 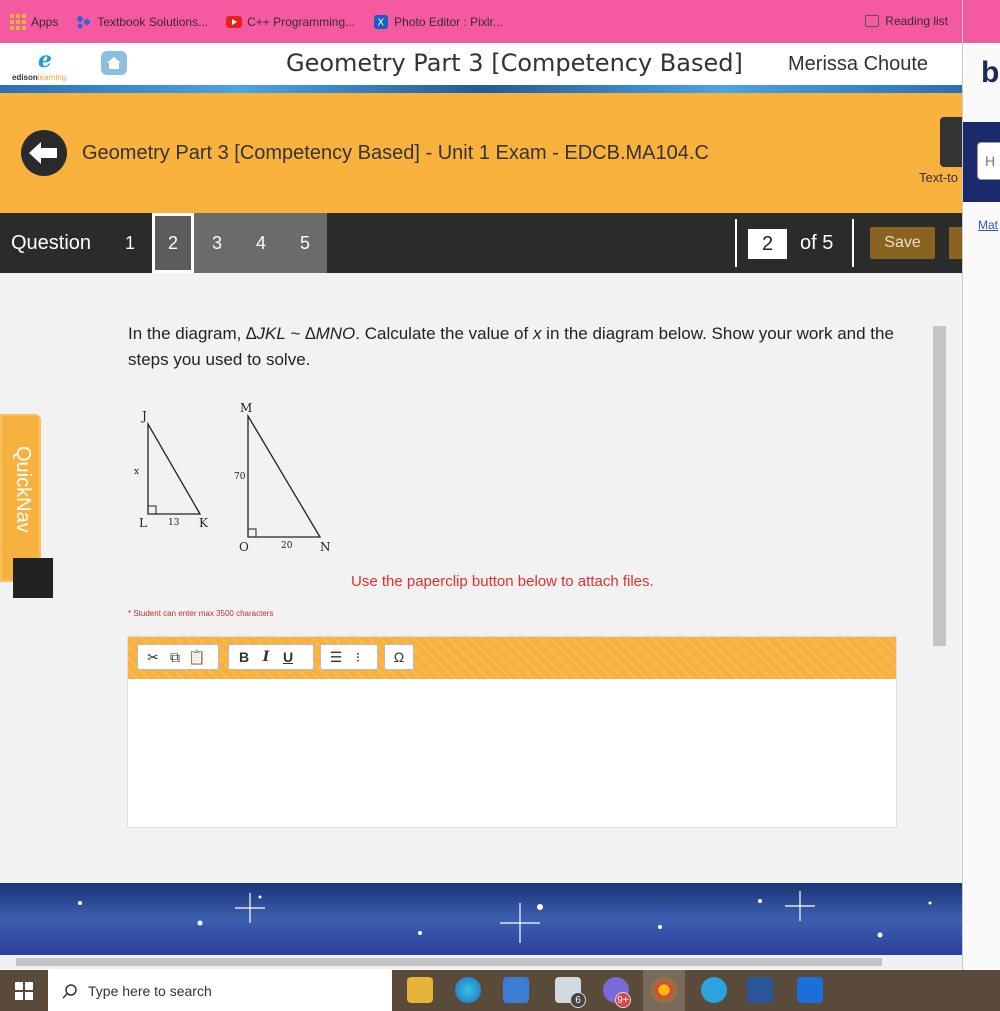 I want to click on search-placeholder: Type here to search, so click(x=150, y=990).